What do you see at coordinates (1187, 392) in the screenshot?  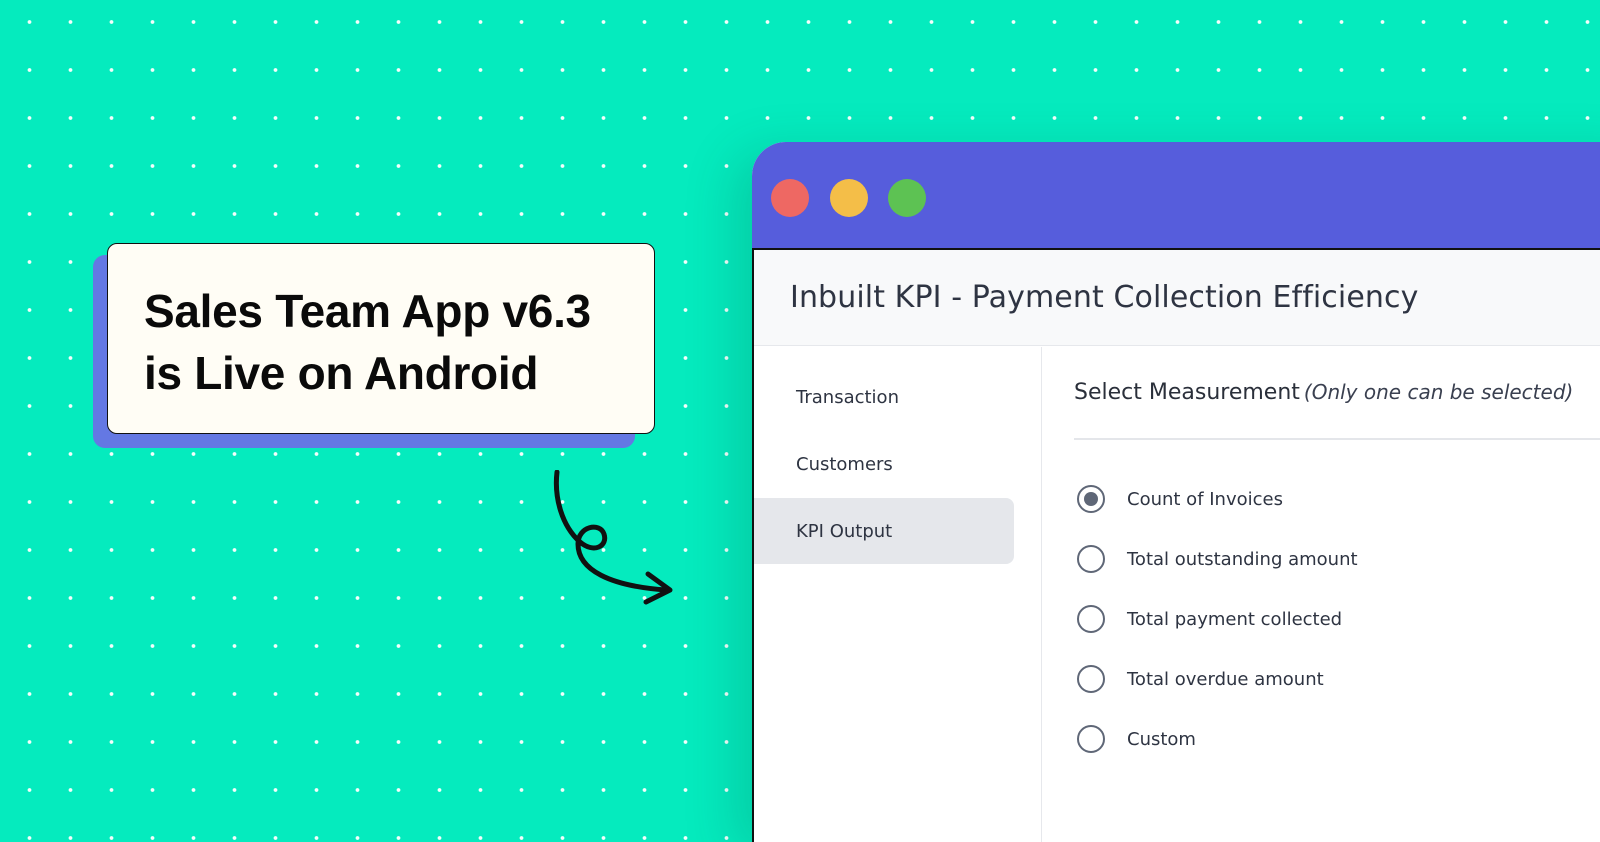 I see `measurement-title: Select Measurement` at bounding box center [1187, 392].